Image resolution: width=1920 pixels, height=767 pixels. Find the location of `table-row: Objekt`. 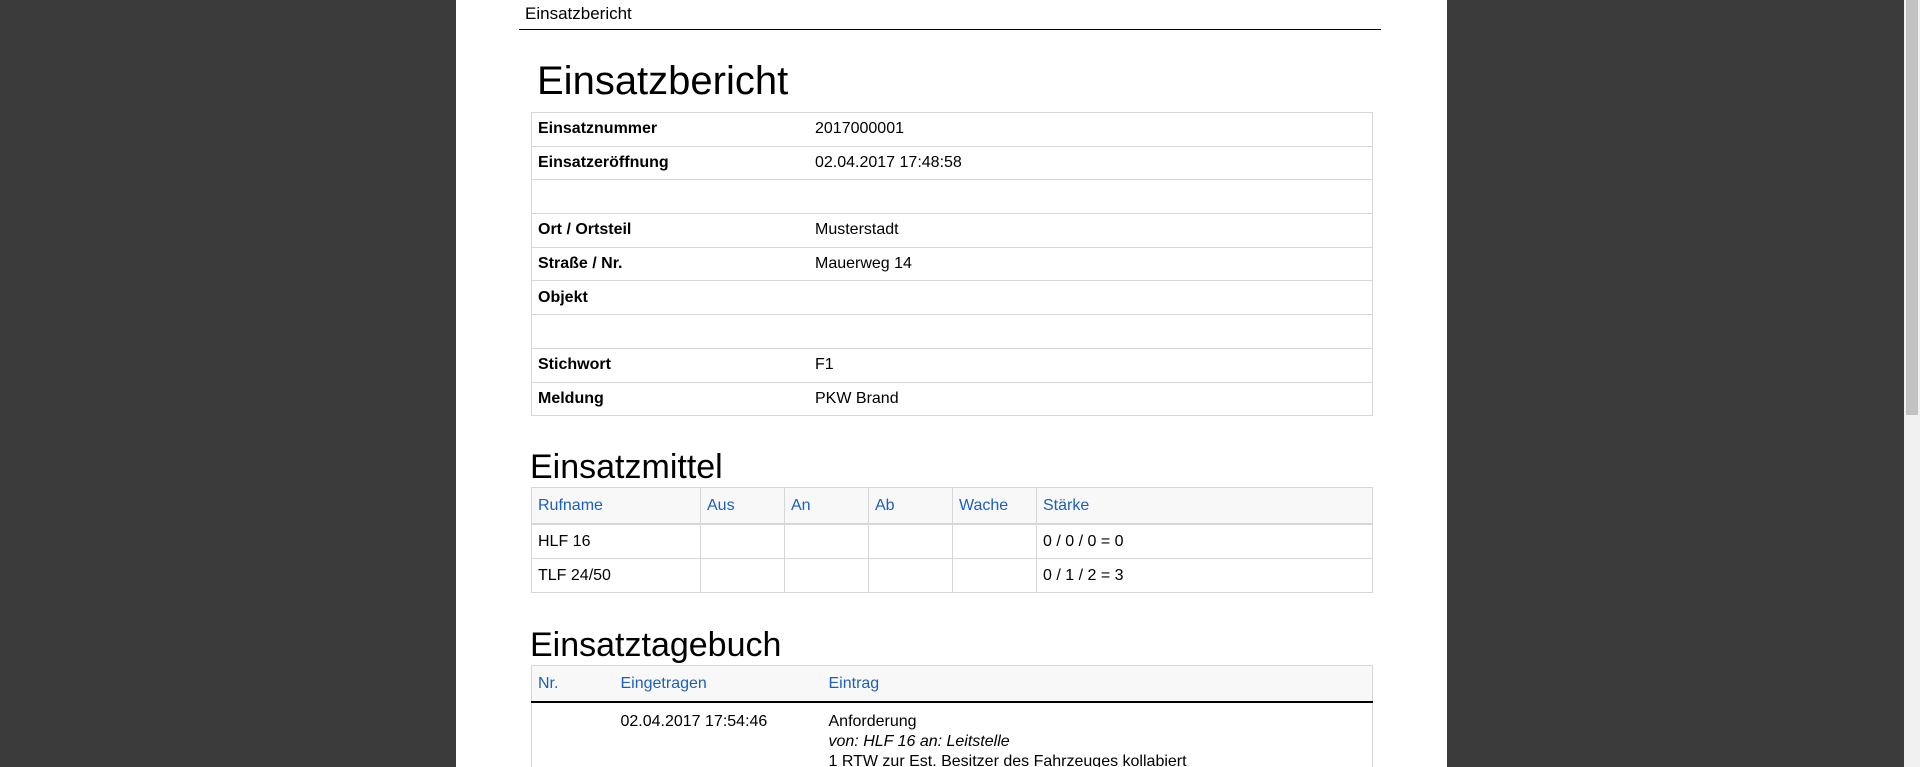

table-row: Objekt is located at coordinates (952, 297).